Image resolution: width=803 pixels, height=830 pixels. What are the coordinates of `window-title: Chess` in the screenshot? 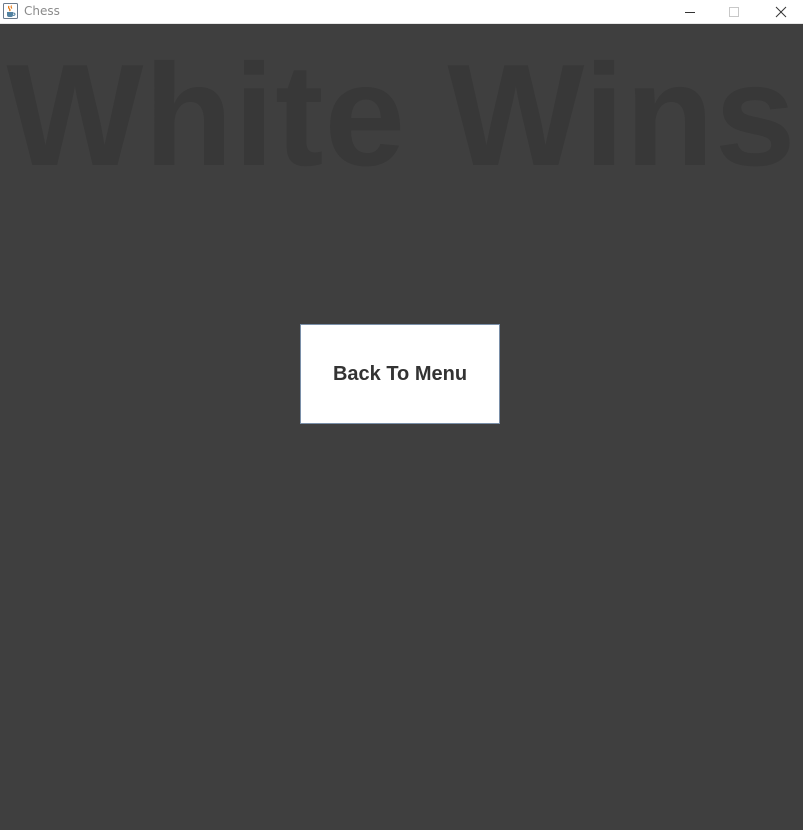 It's located at (42, 11).